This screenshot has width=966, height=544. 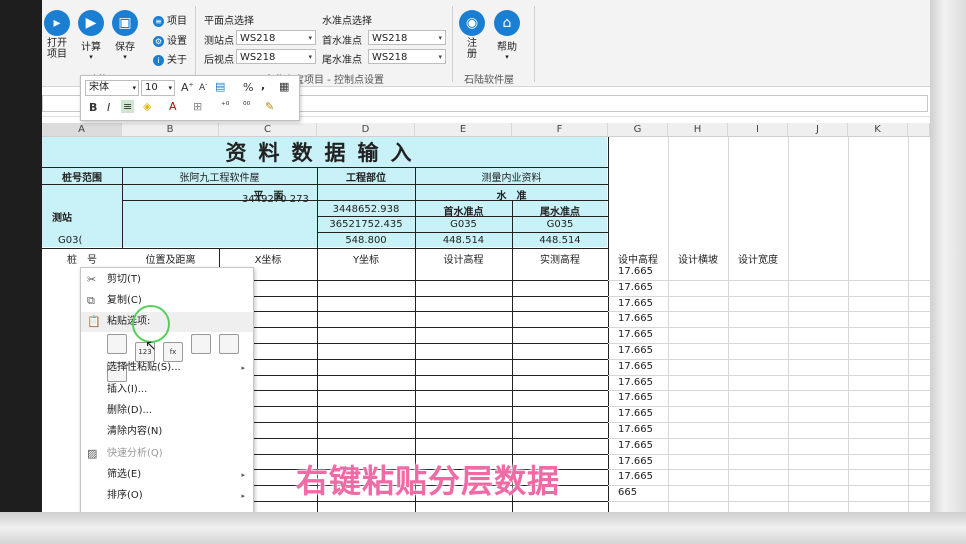 What do you see at coordinates (125, 35) in the screenshot?
I see `save-button: ▣ 保存 ▾` at bounding box center [125, 35].